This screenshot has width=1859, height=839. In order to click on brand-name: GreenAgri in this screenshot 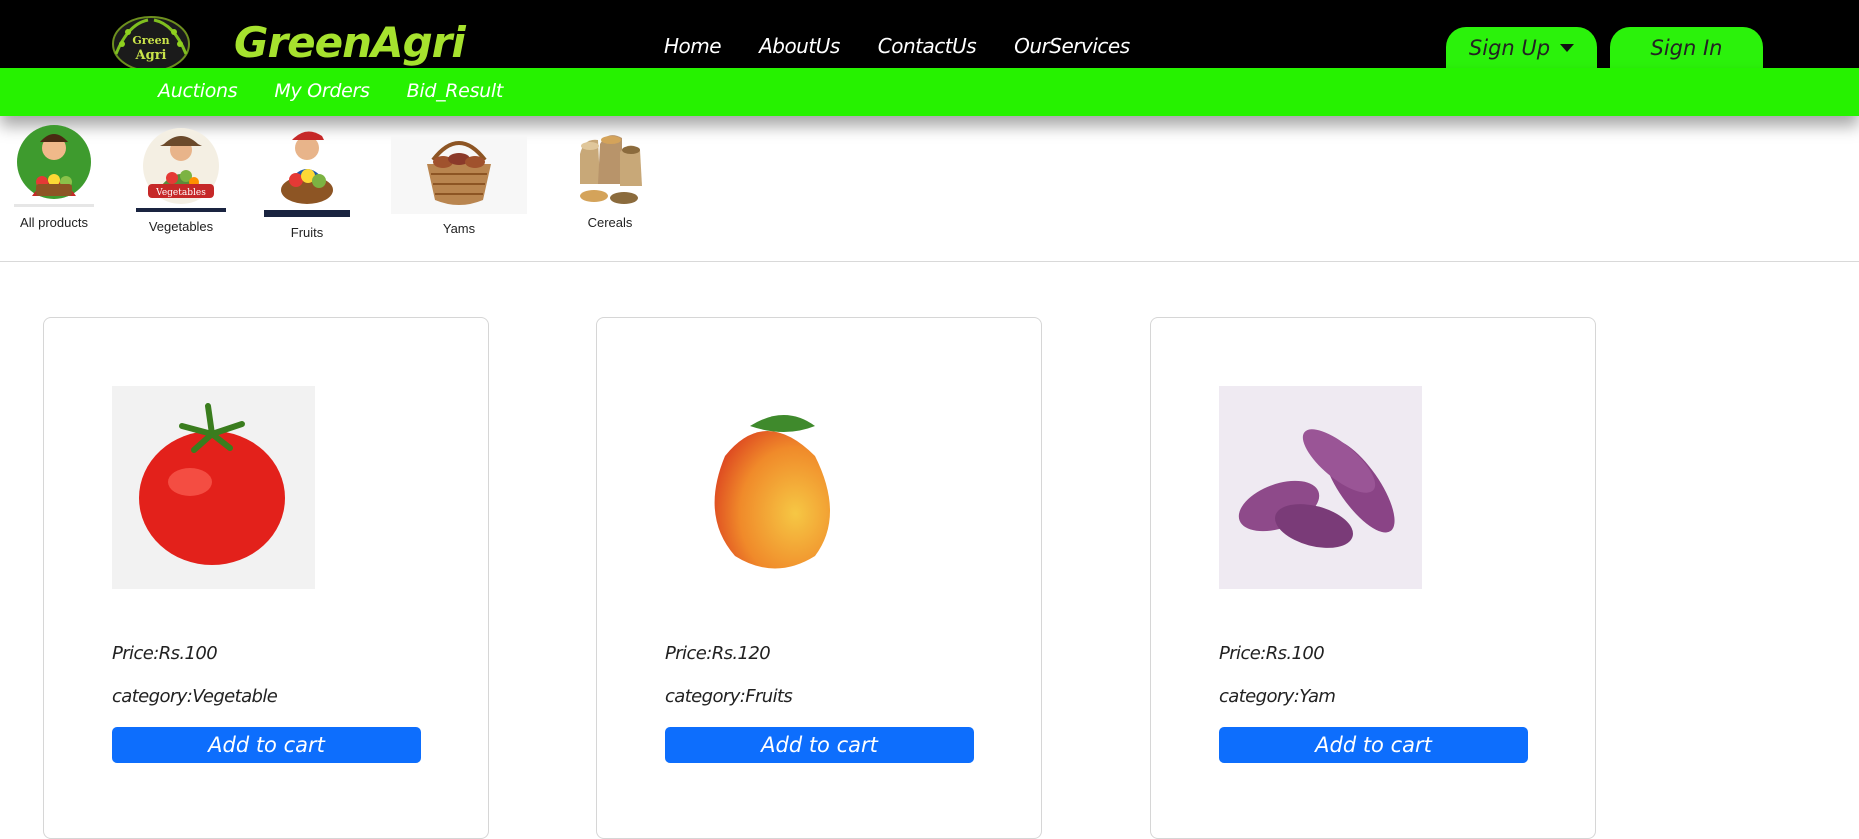, I will do `click(350, 42)`.